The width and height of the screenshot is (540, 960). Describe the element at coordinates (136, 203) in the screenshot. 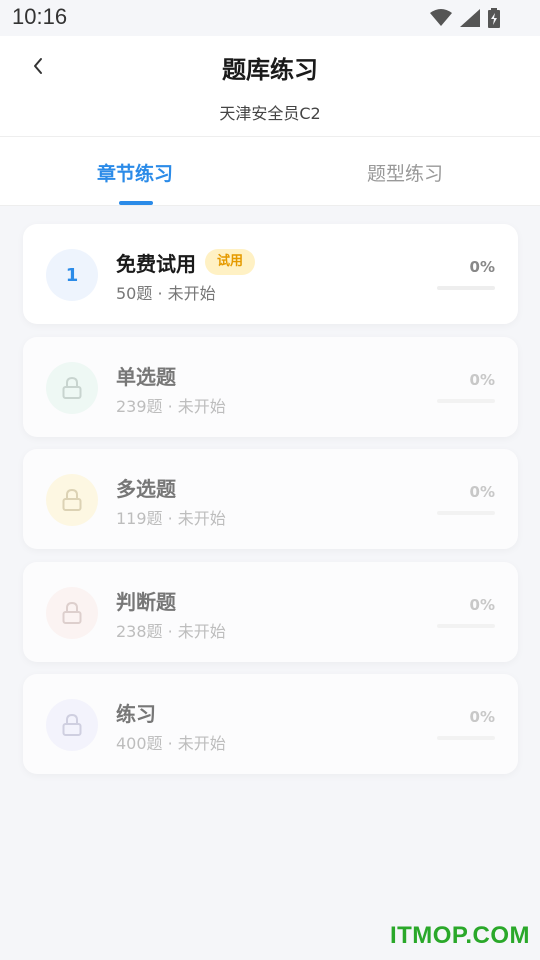

I see `active-tab-indicator` at that location.